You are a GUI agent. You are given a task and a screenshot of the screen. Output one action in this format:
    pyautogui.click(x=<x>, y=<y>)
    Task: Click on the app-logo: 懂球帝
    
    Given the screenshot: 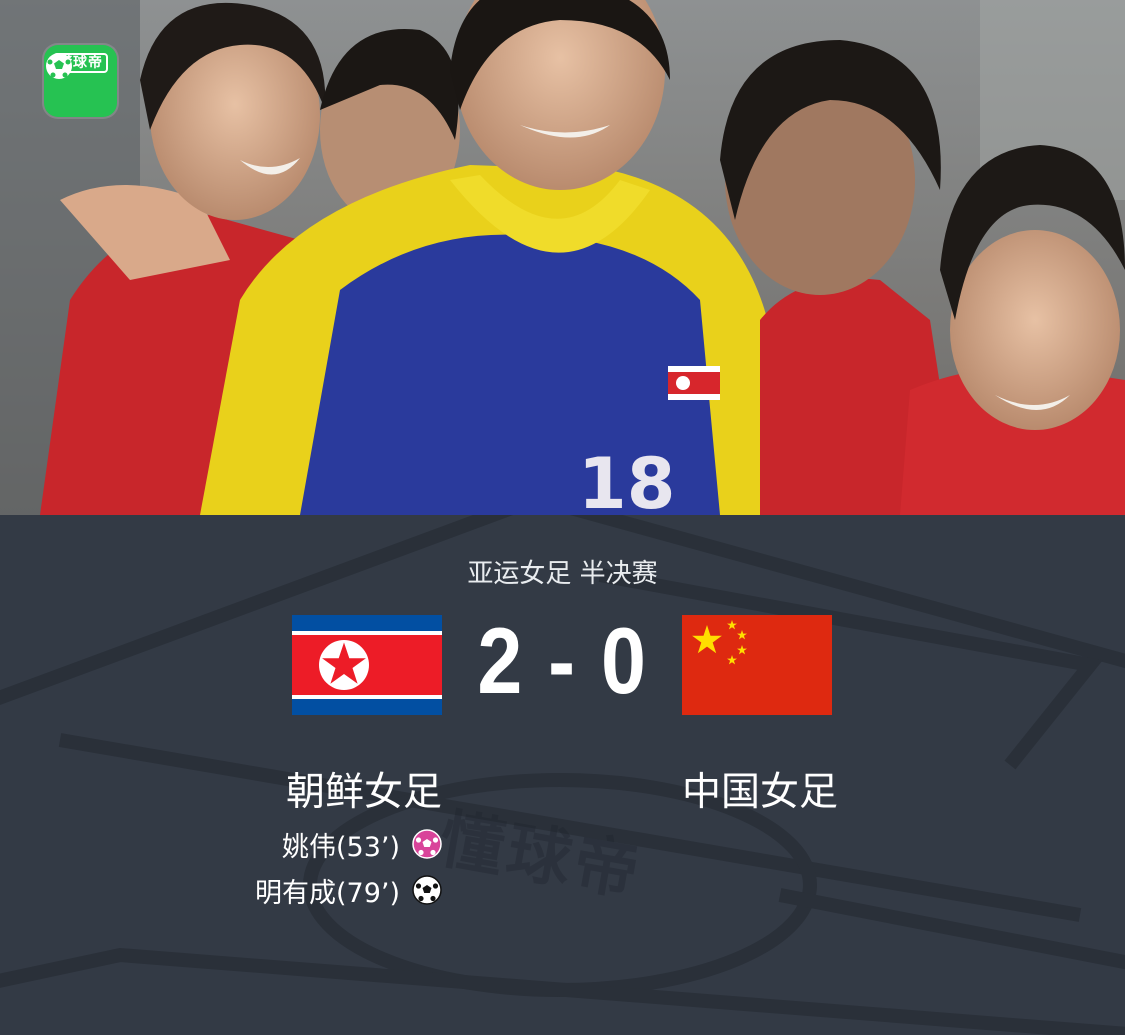 What is the action you would take?
    pyautogui.click(x=80, y=81)
    